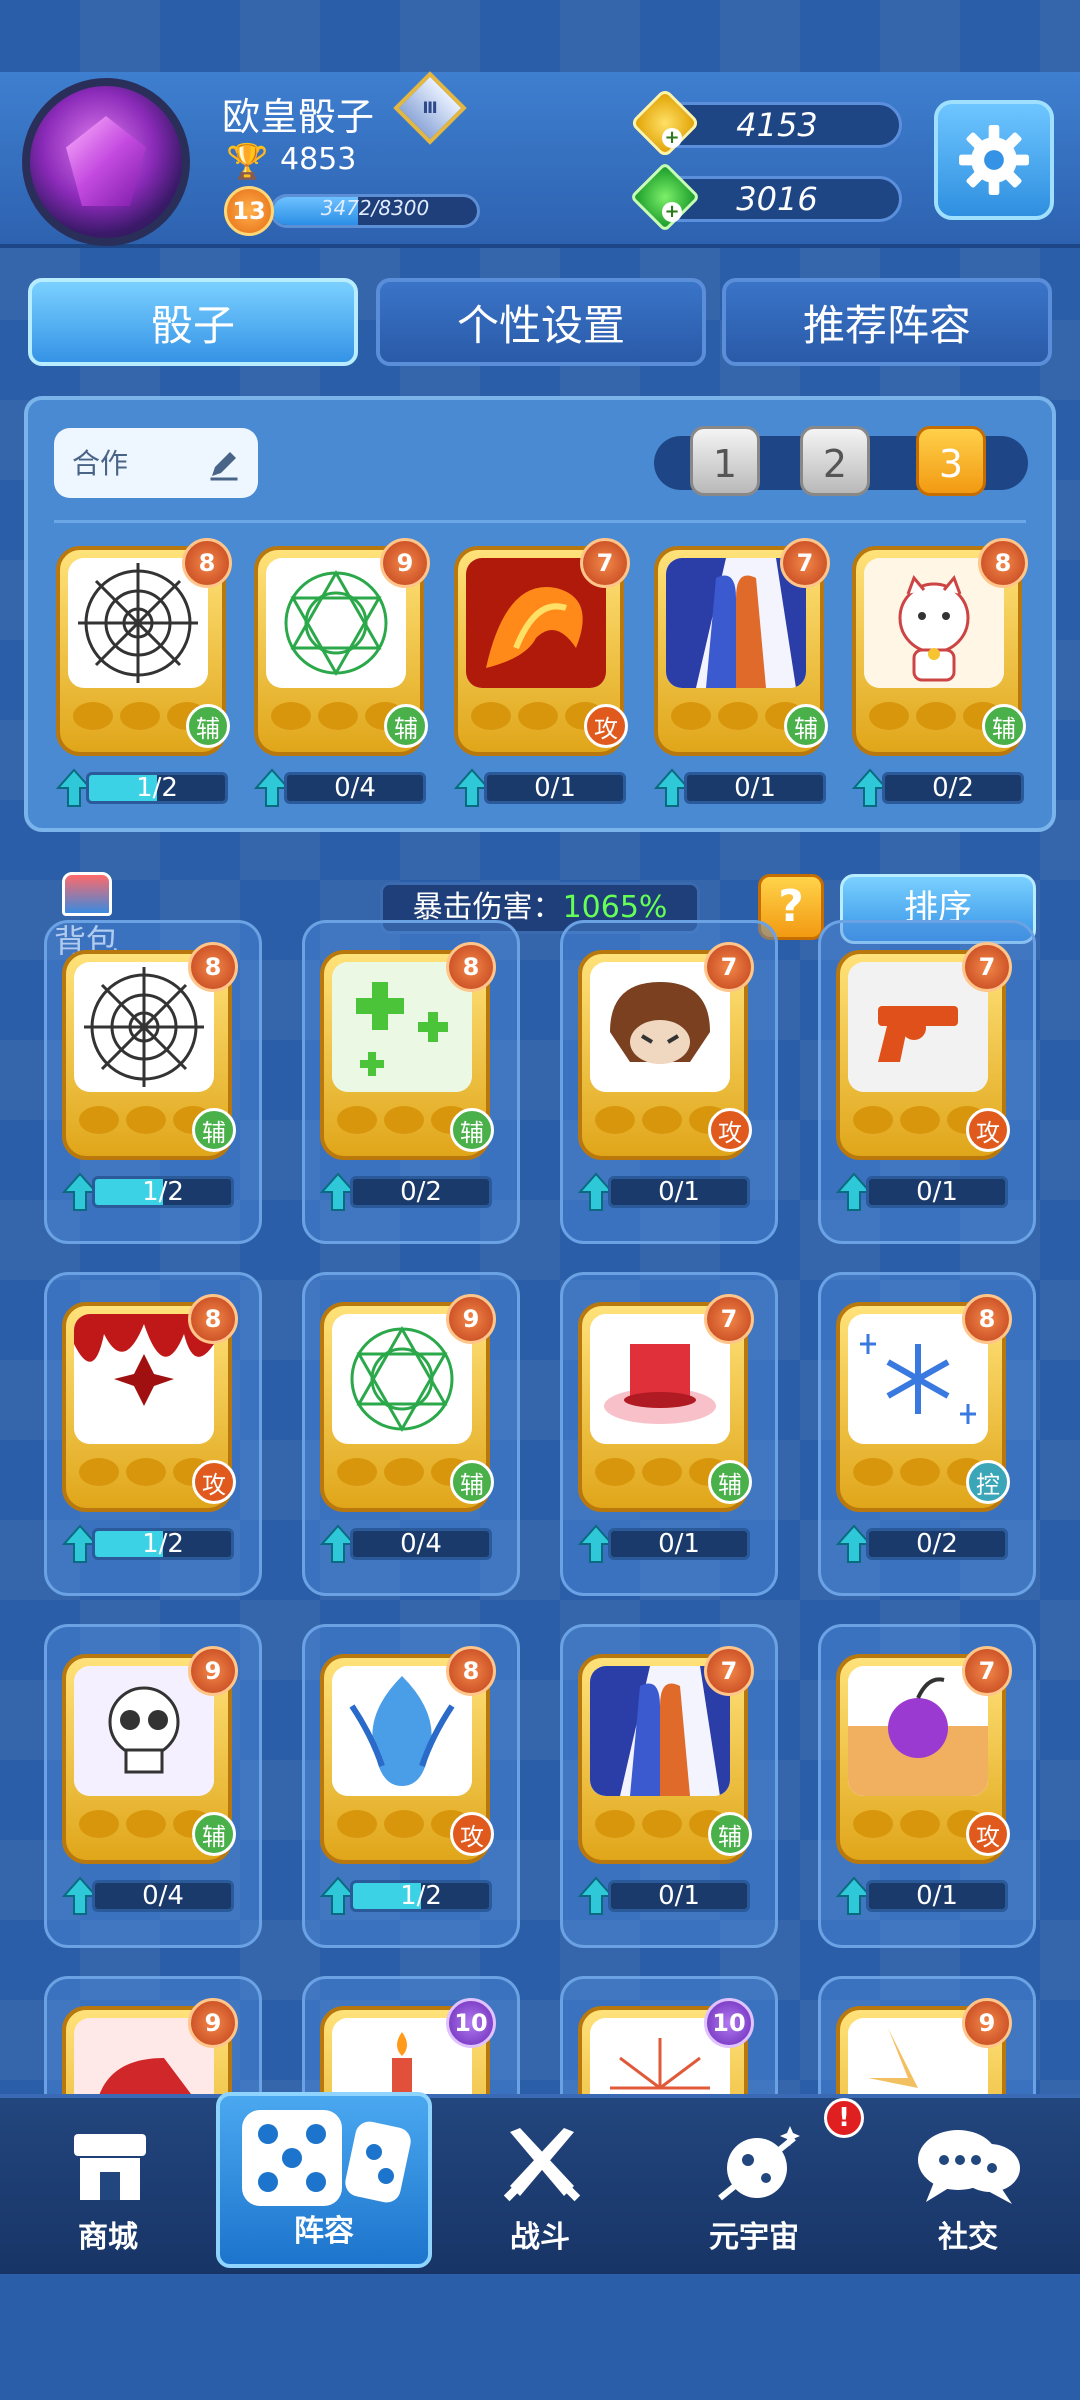 The width and height of the screenshot is (1080, 2400). Describe the element at coordinates (844, 2118) in the screenshot. I see `notification-badge: !` at that location.